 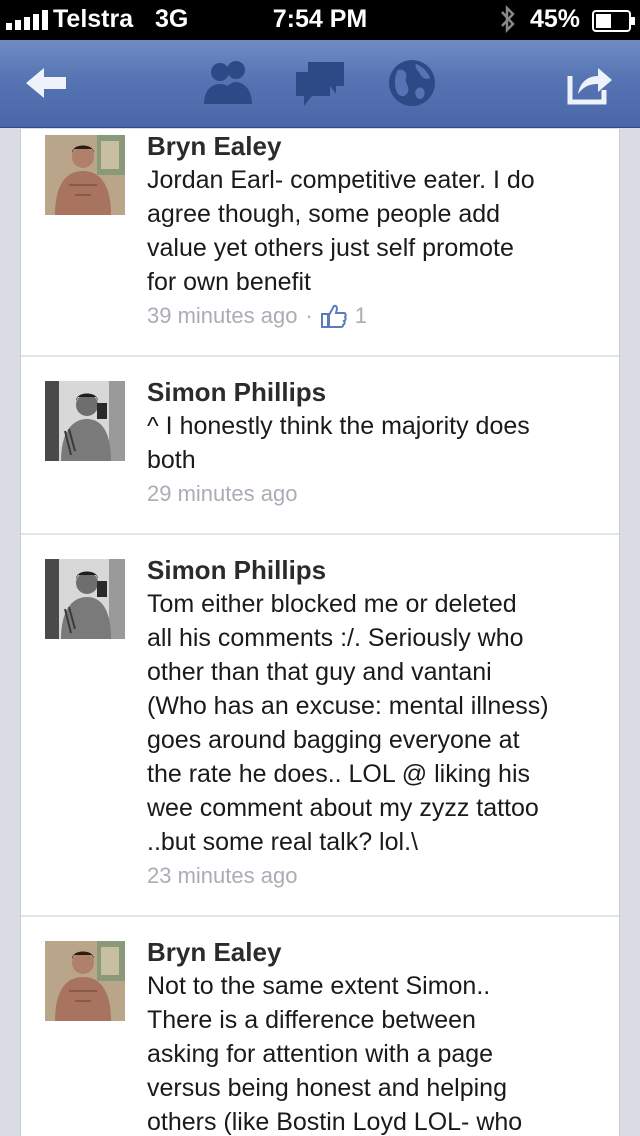 What do you see at coordinates (555, 19) in the screenshot?
I see `battery-percent: 45%` at bounding box center [555, 19].